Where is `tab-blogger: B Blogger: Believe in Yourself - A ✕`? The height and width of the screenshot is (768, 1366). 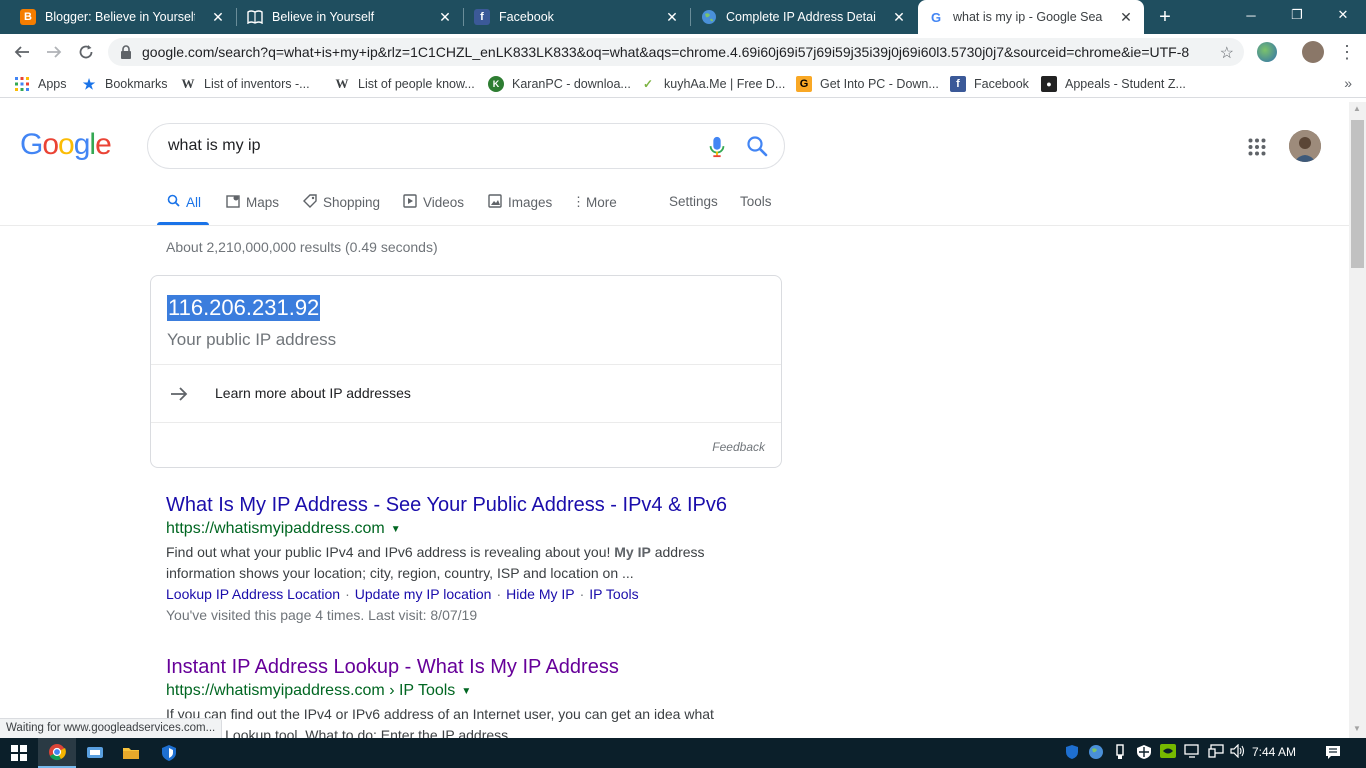
tab-blogger: B Blogger: Believe in Yourself - A ✕ is located at coordinates (123, 17).